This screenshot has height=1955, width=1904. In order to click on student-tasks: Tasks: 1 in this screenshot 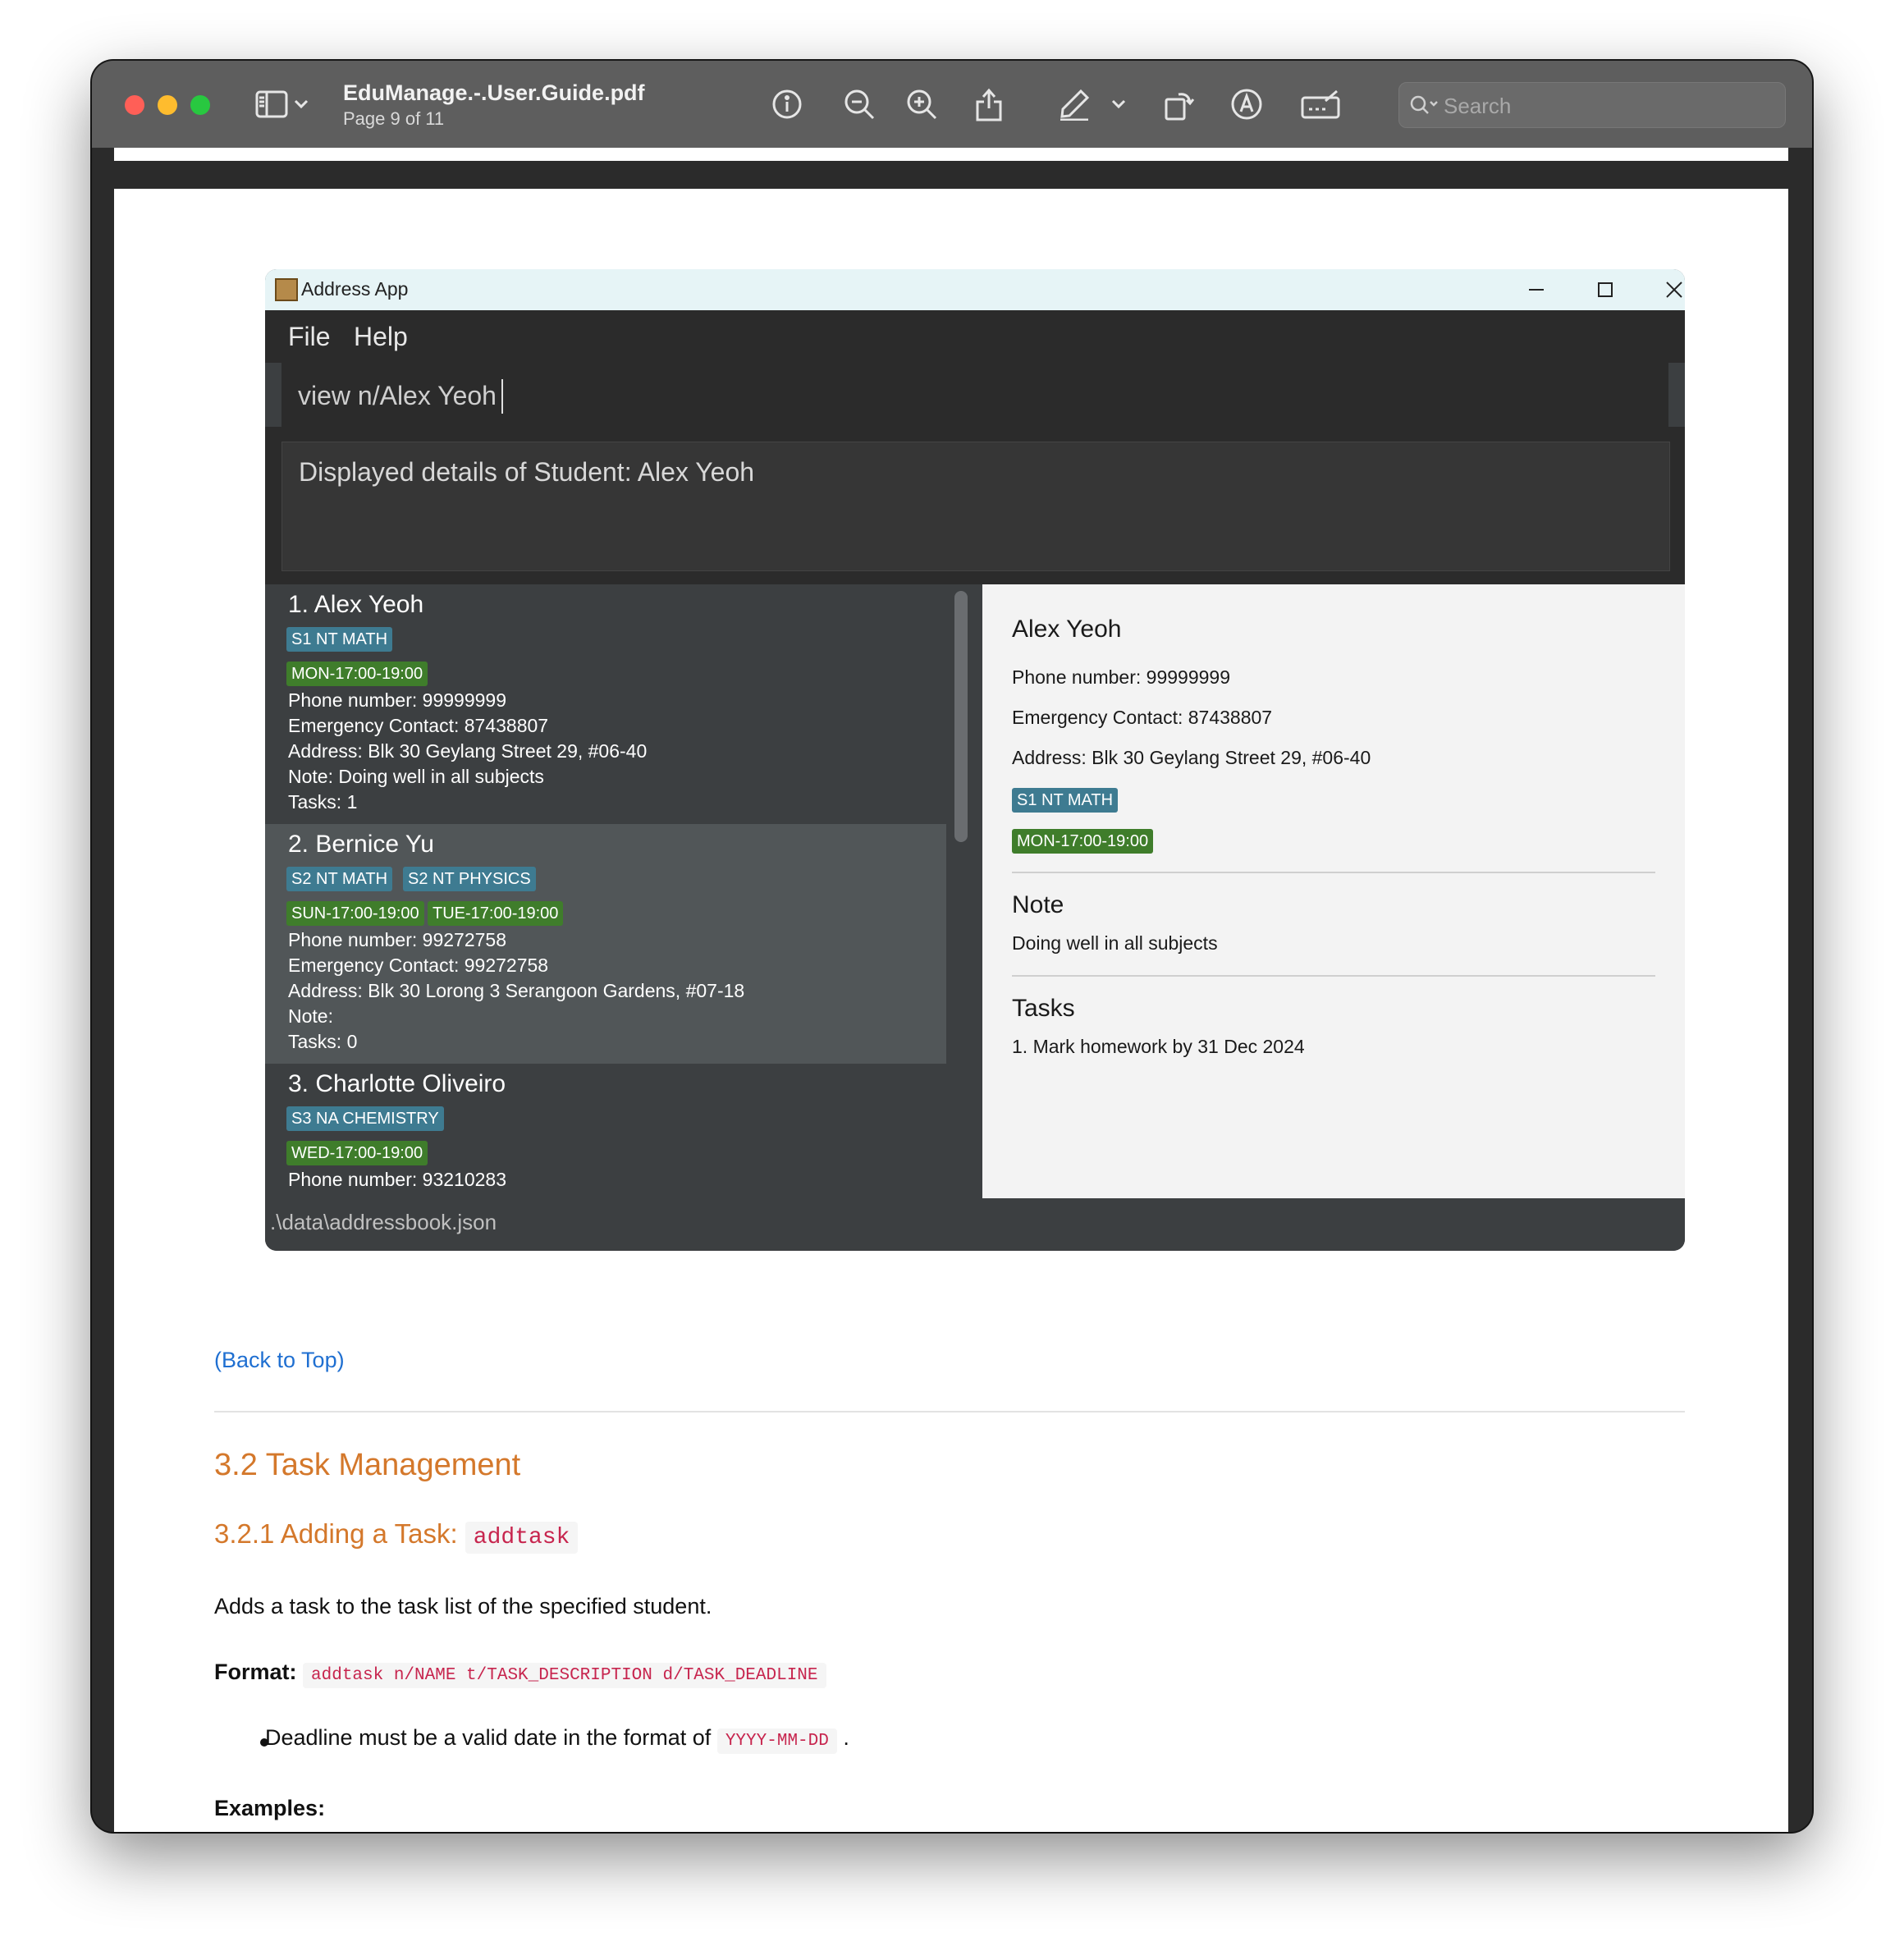, I will do `click(323, 802)`.